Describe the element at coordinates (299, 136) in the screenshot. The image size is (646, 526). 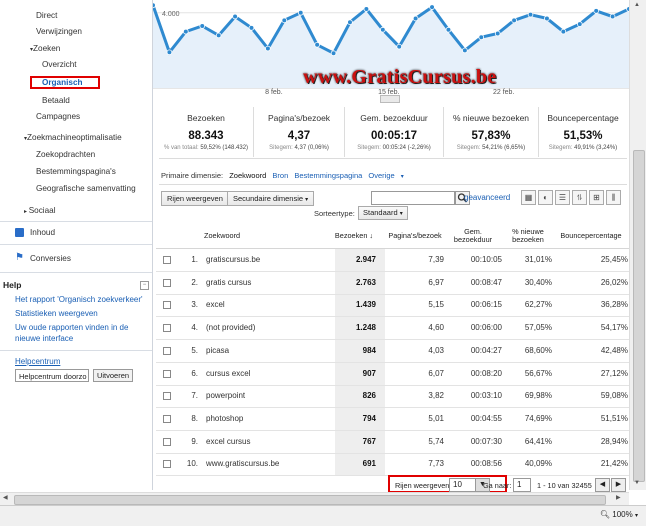
I see `metric-value: 4,37` at that location.